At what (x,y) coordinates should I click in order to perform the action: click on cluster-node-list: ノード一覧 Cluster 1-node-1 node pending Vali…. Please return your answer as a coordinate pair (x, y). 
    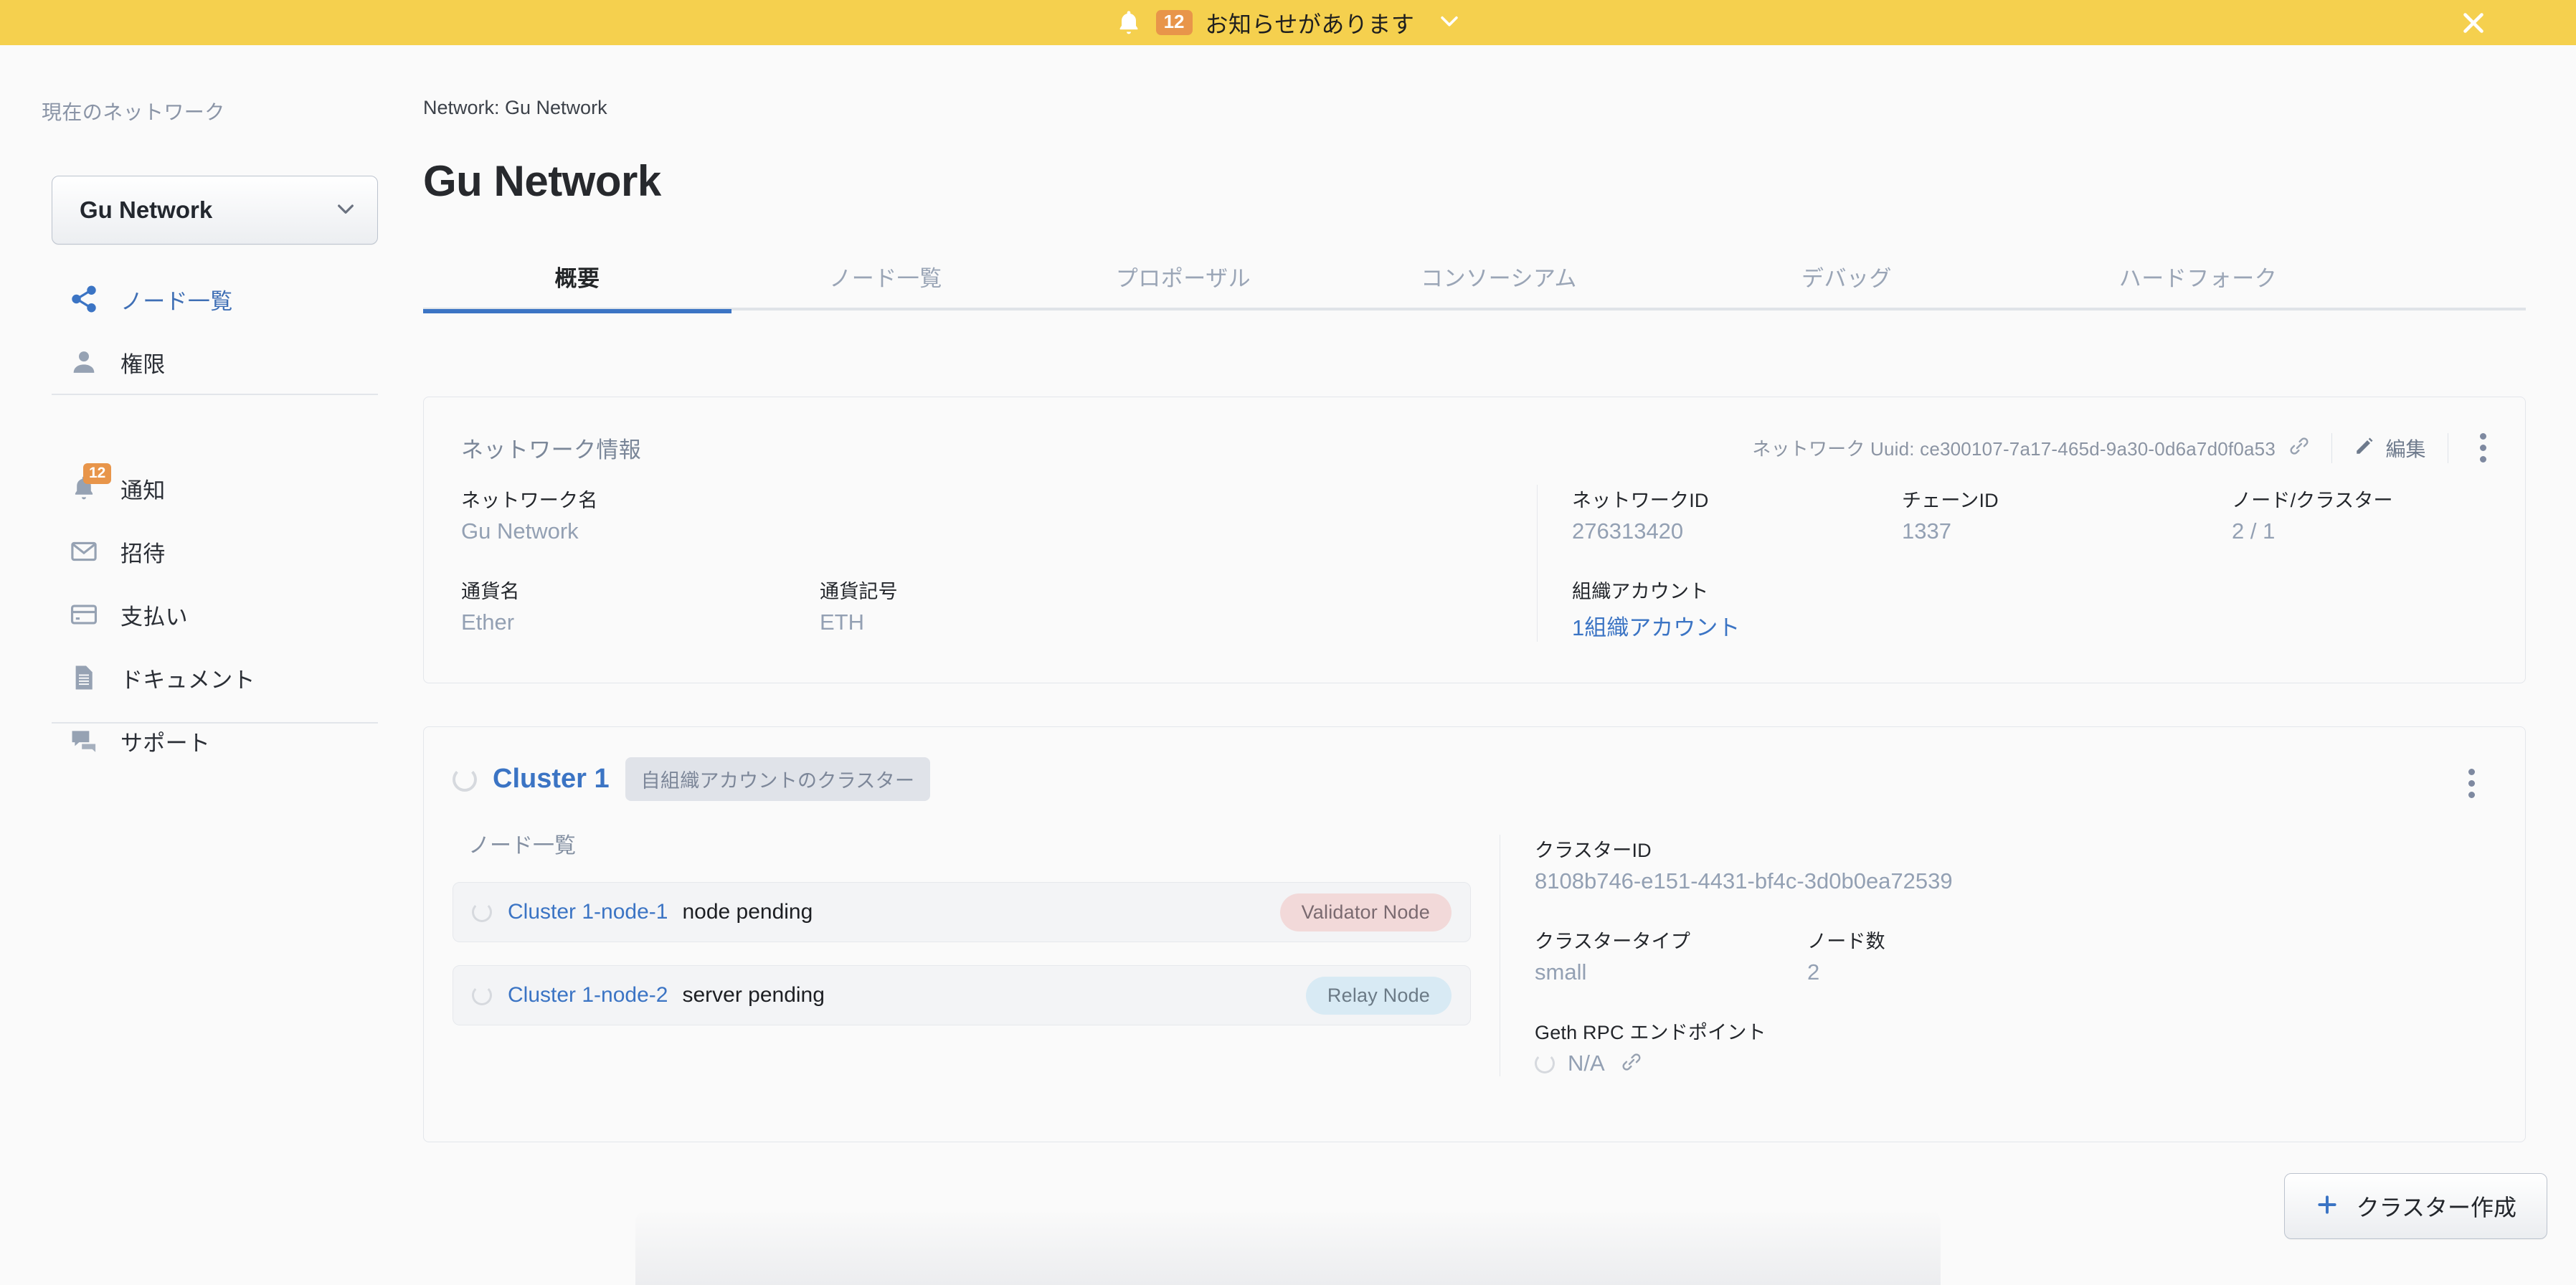
    Looking at the image, I should click on (962, 926).